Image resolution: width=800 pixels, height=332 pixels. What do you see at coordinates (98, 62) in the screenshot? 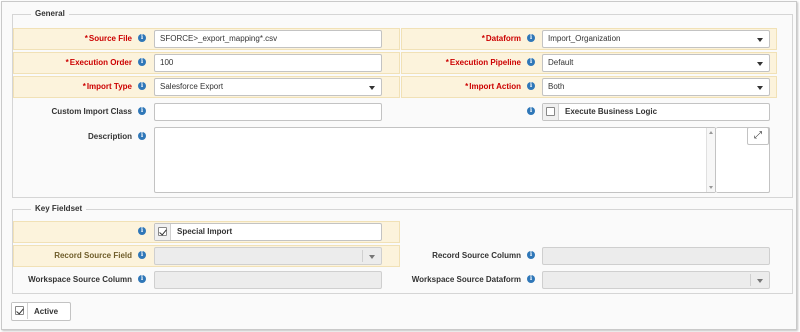
I see `execution-order-label: *Execution Order` at bounding box center [98, 62].